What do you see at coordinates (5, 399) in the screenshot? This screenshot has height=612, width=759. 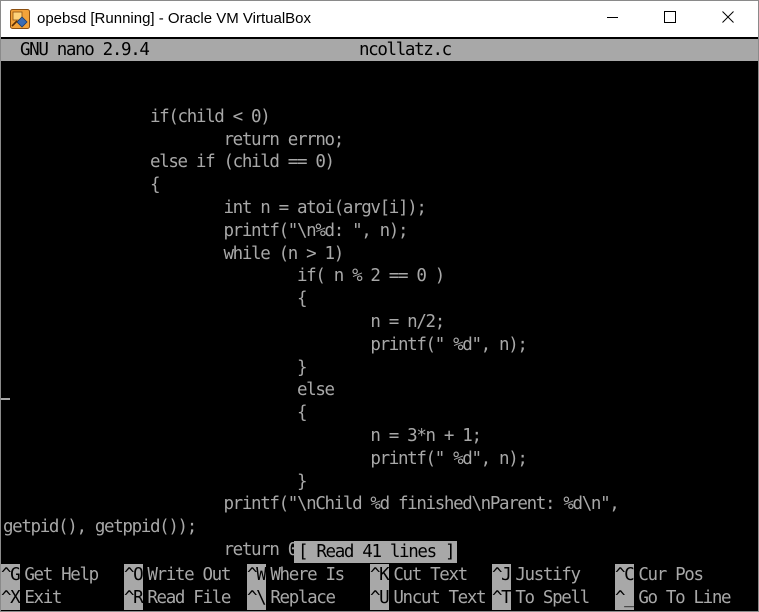 I see `text-cursor` at bounding box center [5, 399].